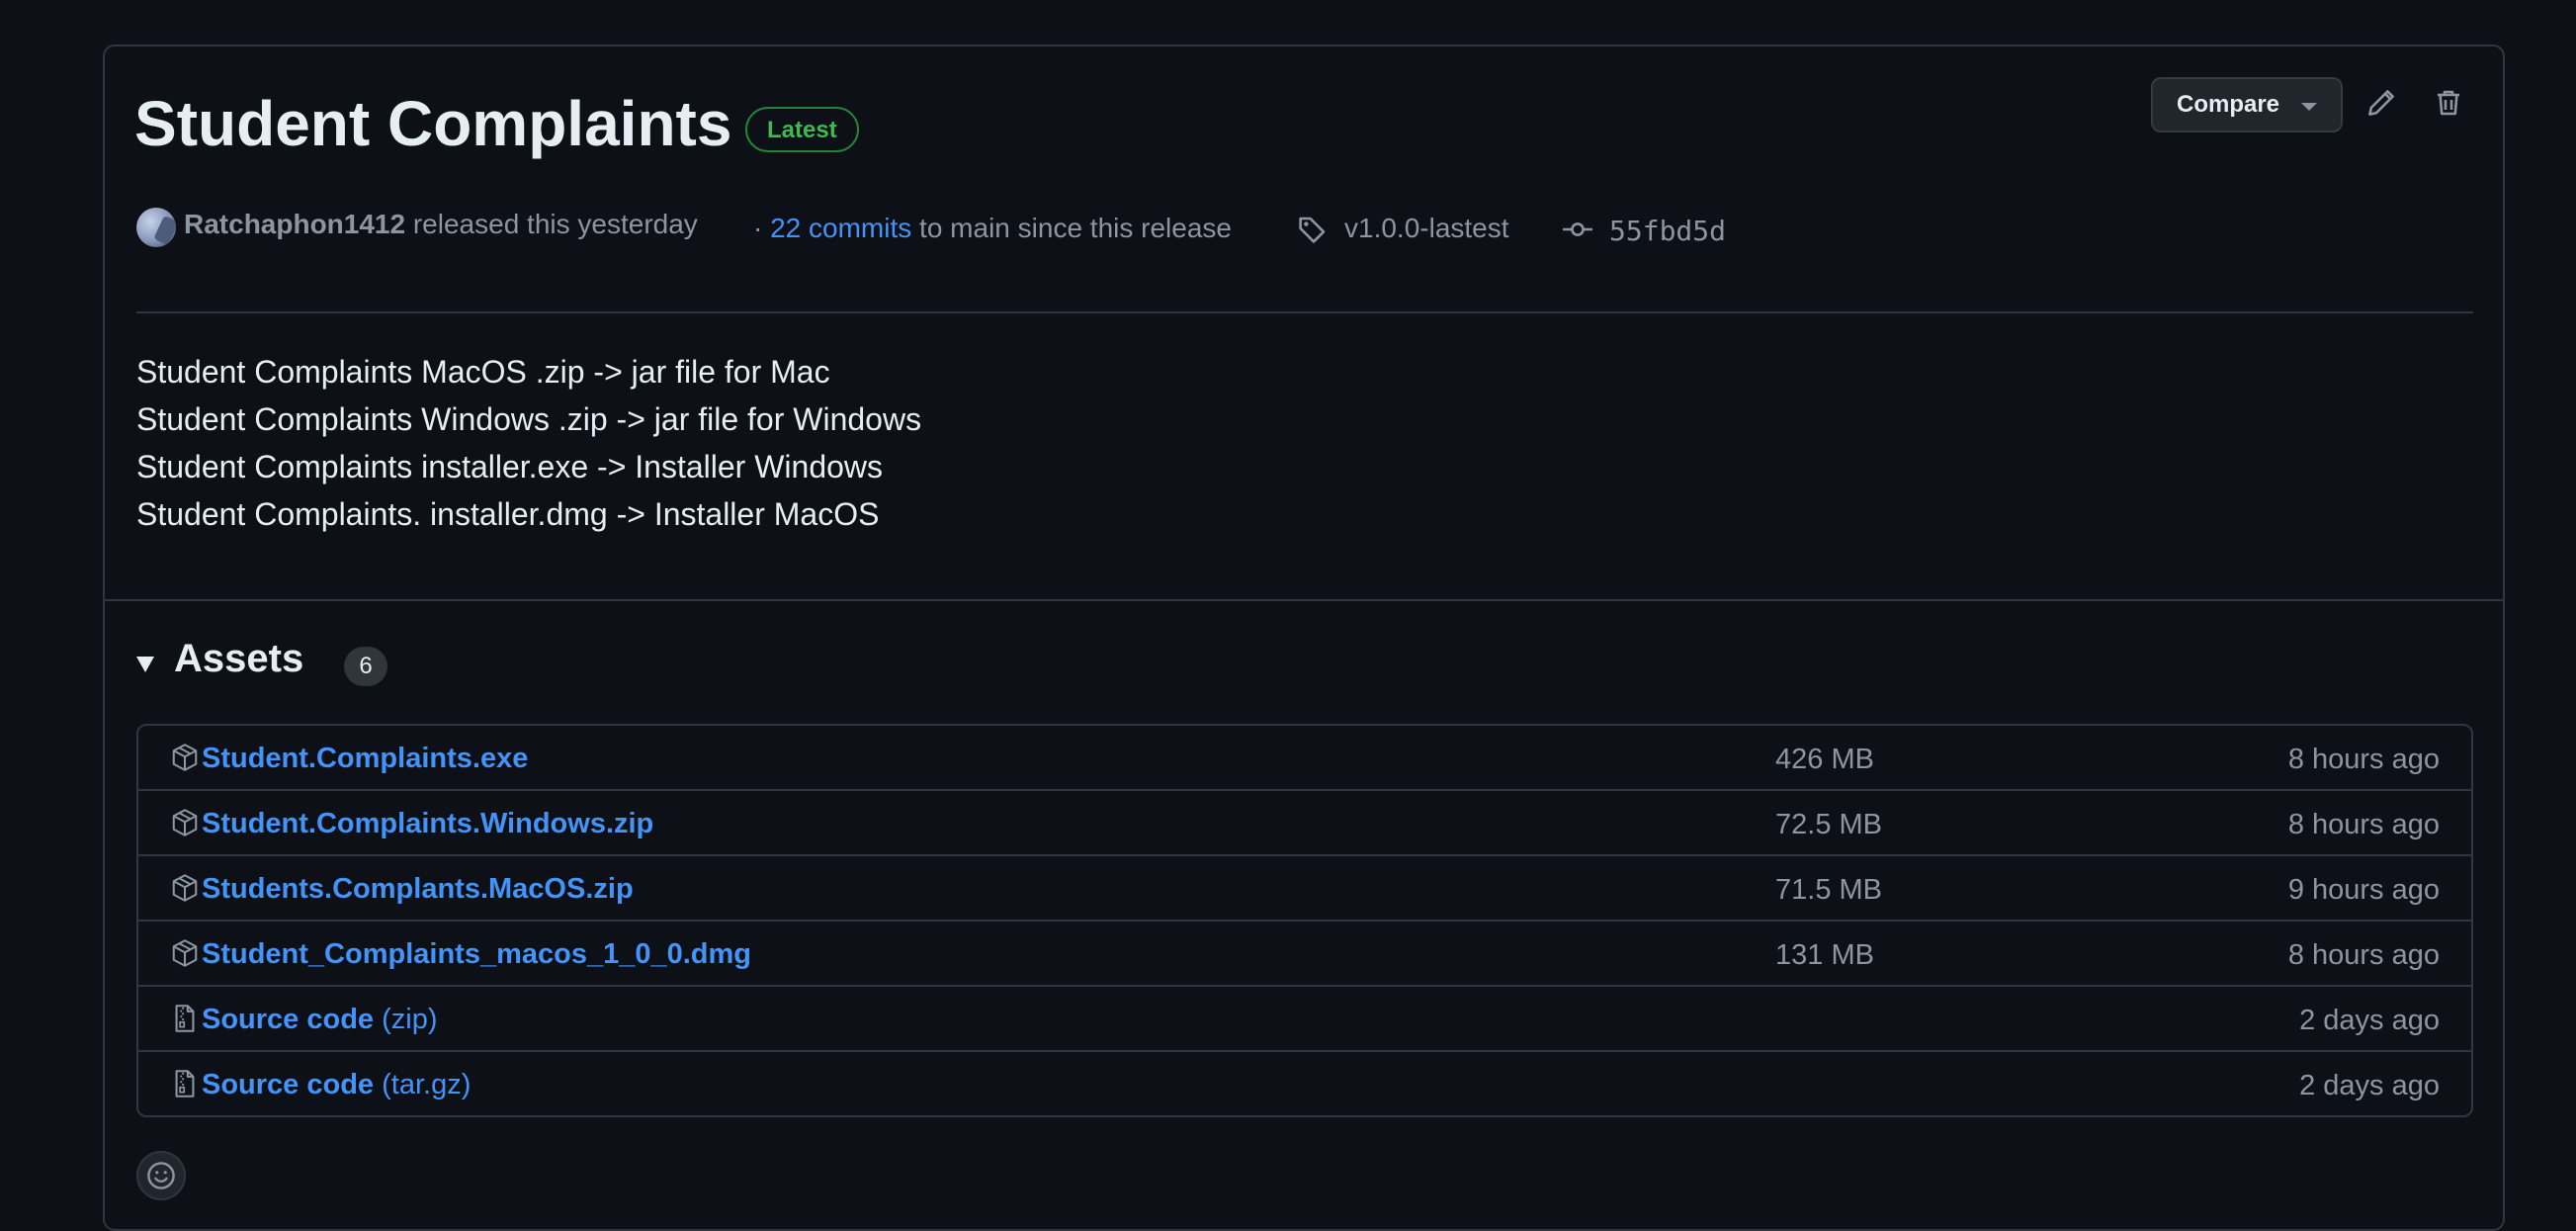 Image resolution: width=2576 pixels, height=1231 pixels. What do you see at coordinates (1667, 231) in the screenshot?
I see `commit-sha-link: 55fbd5d` at bounding box center [1667, 231].